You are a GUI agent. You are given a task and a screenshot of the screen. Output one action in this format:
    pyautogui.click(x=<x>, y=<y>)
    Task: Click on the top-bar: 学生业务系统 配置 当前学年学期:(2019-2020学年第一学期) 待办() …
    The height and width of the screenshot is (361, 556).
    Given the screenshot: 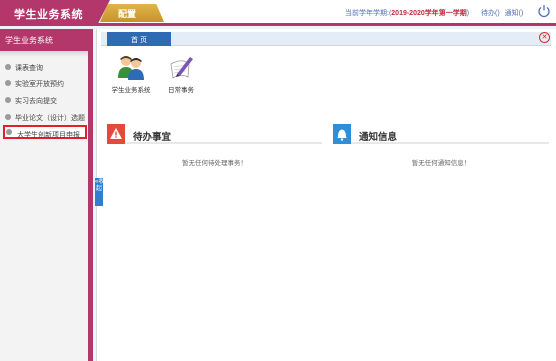 What is the action you would take?
    pyautogui.click(x=278, y=13)
    